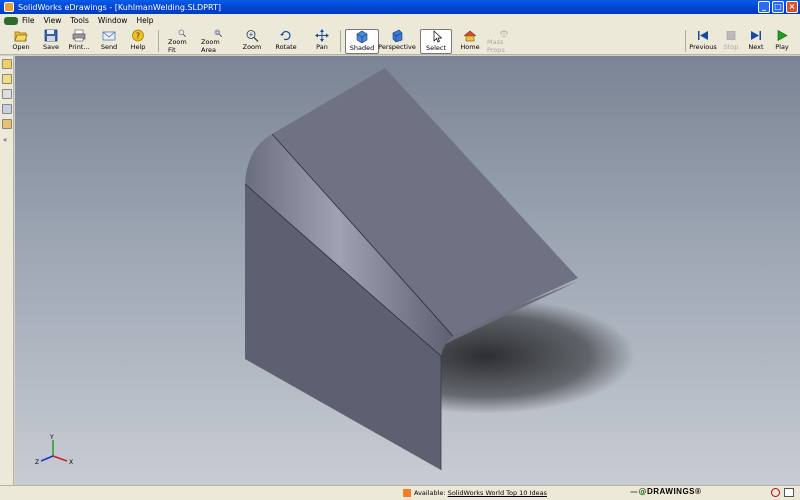 This screenshot has height=500, width=800. I want to click on rotate-button: Rotate, so click(286, 41).